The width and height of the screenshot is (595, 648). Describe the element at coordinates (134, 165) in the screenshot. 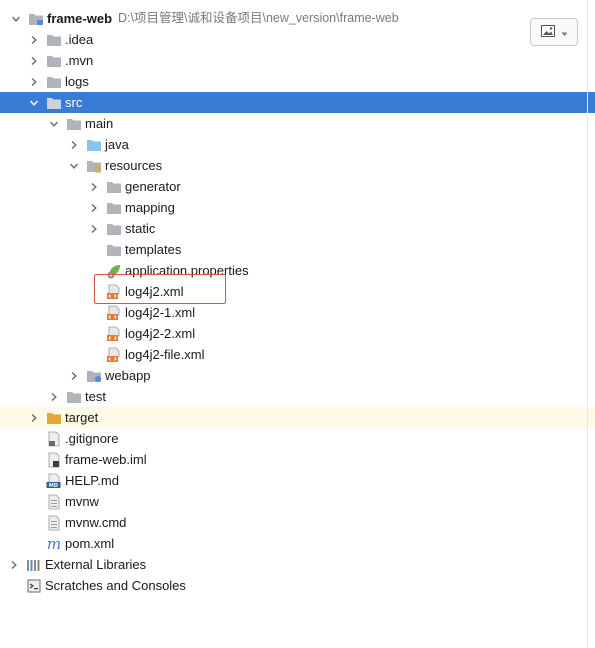

I see `folder-label: resources` at that location.